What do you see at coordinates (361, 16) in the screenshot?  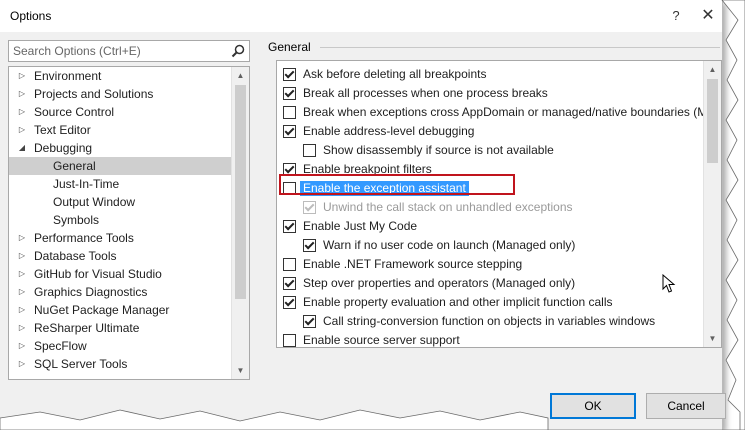 I see `title-bar: Options ? ✕` at bounding box center [361, 16].